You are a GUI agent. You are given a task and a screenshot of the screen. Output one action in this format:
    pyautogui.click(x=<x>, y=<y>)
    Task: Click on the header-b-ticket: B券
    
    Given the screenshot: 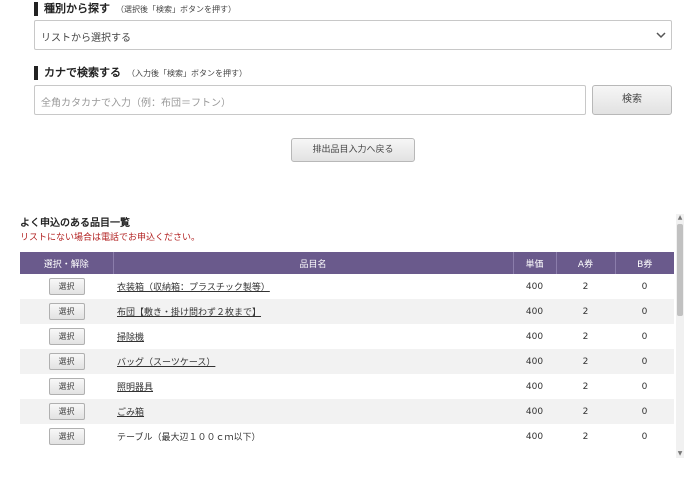 What is the action you would take?
    pyautogui.click(x=644, y=263)
    